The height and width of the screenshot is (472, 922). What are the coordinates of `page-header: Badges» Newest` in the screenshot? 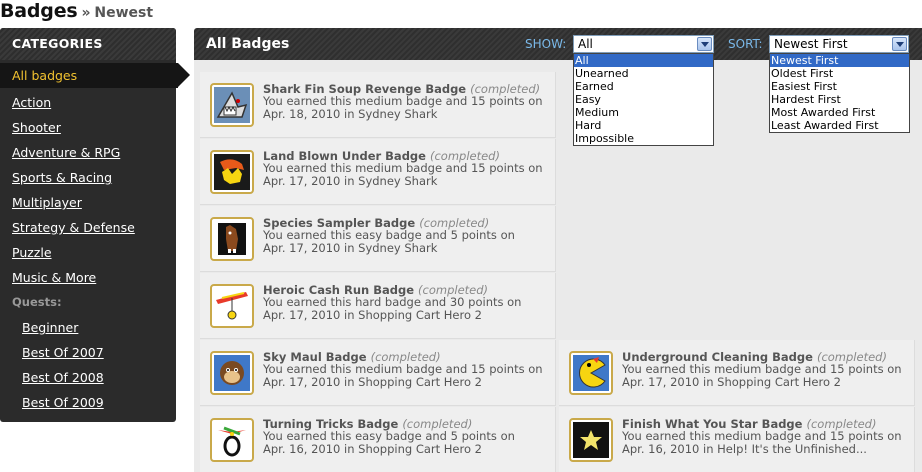 It's located at (77, 11).